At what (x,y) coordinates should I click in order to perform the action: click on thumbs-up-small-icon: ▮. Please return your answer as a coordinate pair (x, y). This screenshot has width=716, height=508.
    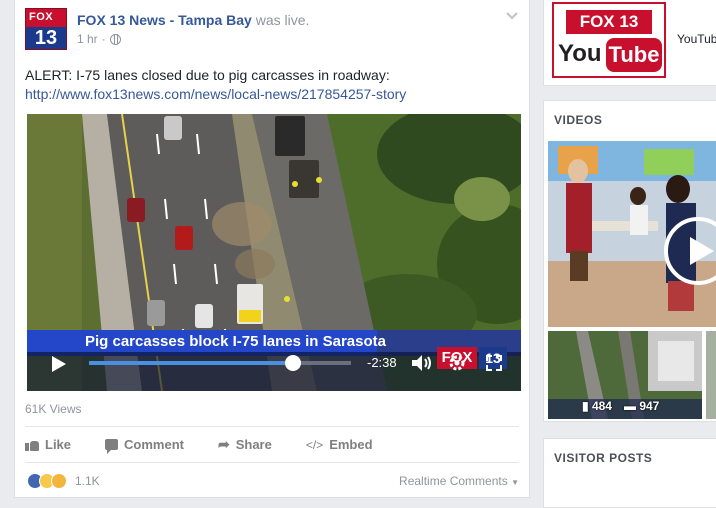
    Looking at the image, I should click on (585, 406).